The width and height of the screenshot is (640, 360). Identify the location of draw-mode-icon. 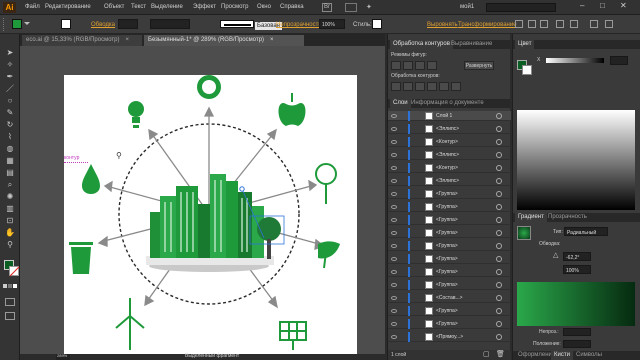
(10, 302).